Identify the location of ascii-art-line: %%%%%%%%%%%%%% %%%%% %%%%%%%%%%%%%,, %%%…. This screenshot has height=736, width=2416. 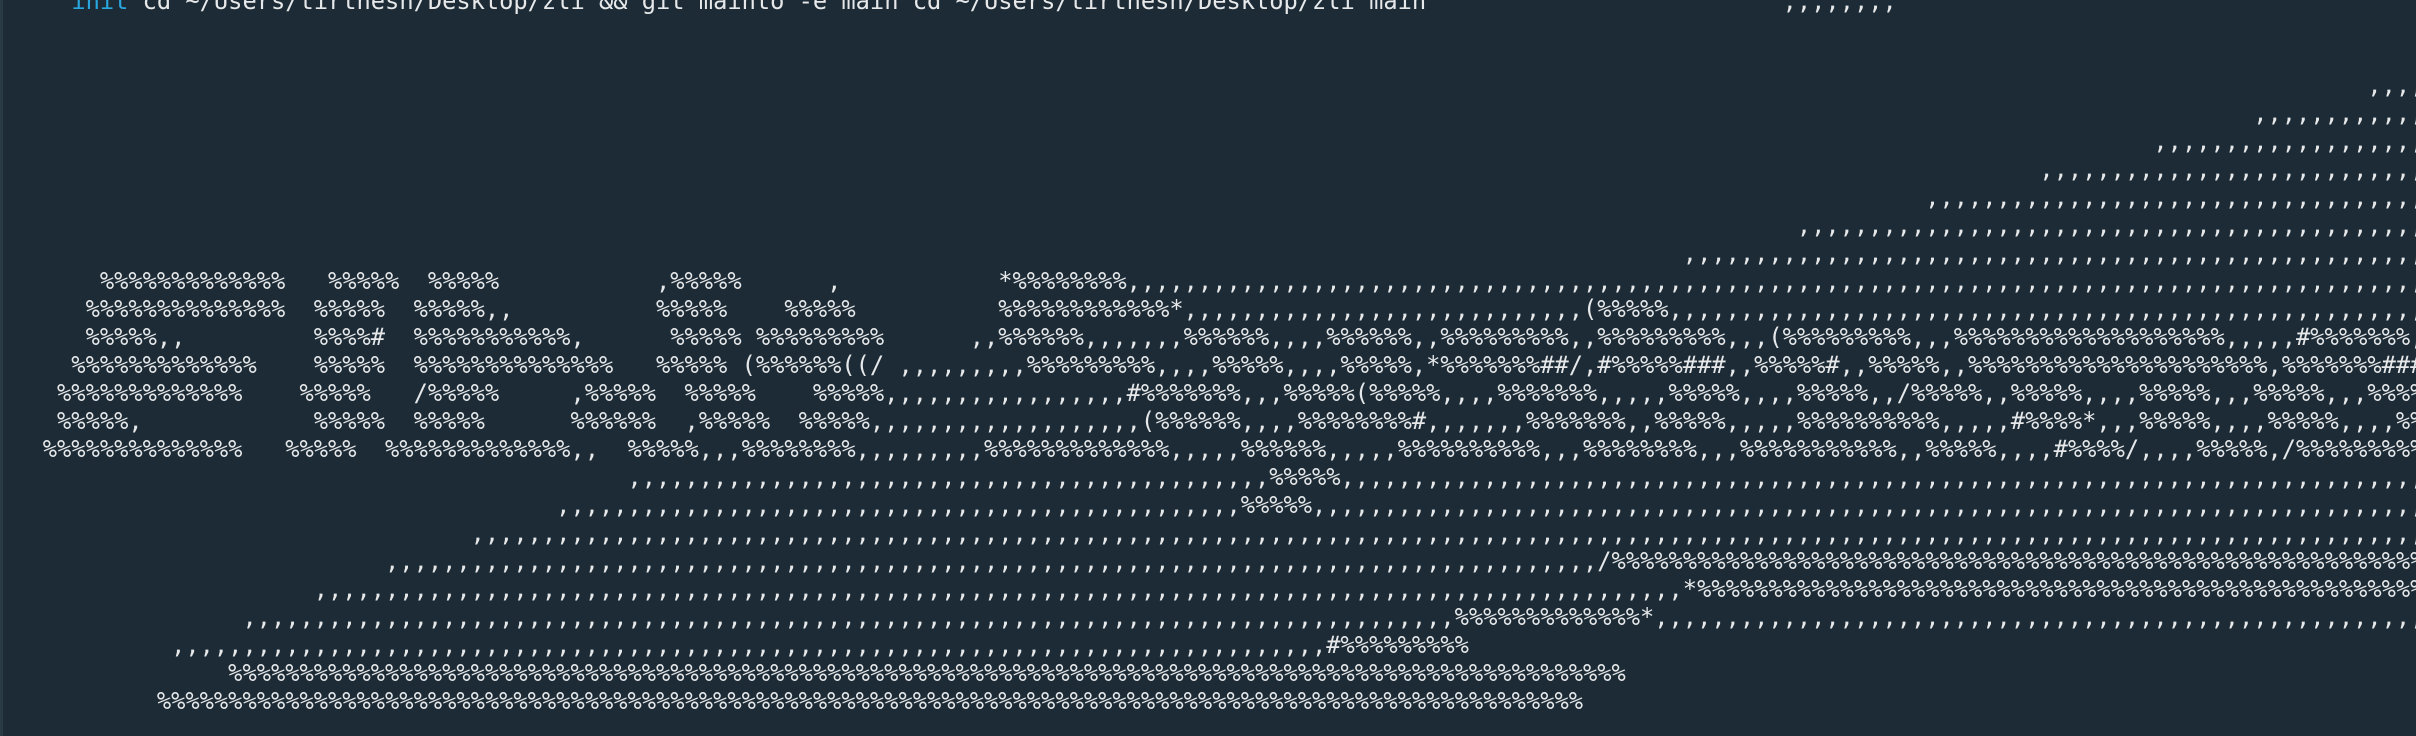
(1208, 449).